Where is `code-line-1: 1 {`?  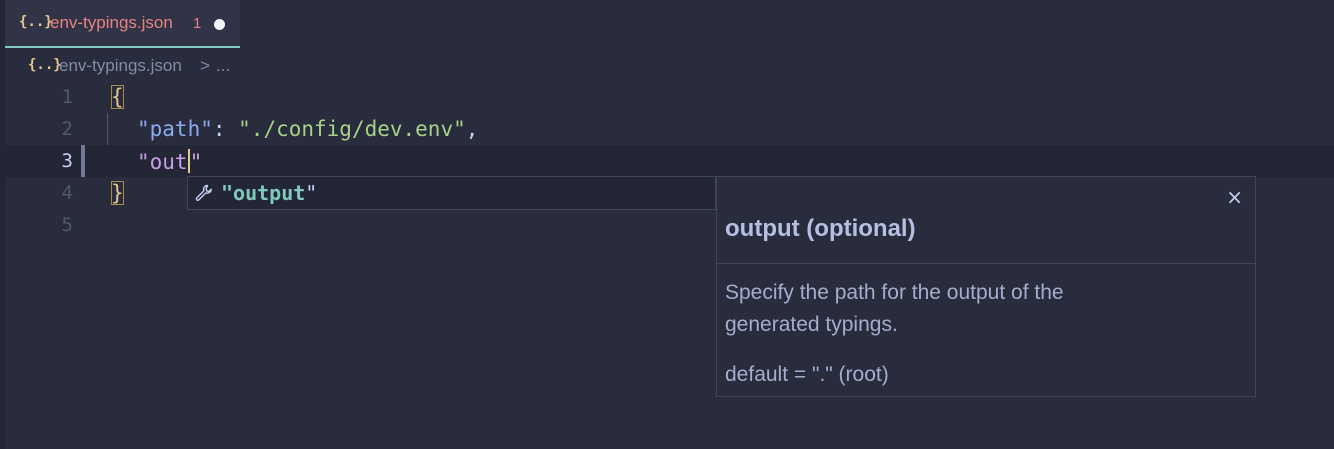 code-line-1: 1 { is located at coordinates (669, 97).